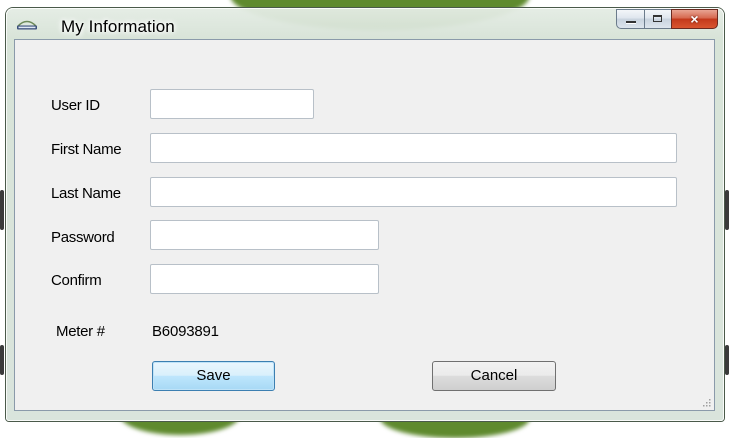 The height and width of the screenshot is (438, 729). Describe the element at coordinates (232, 104) in the screenshot. I see `user-id-field` at that location.